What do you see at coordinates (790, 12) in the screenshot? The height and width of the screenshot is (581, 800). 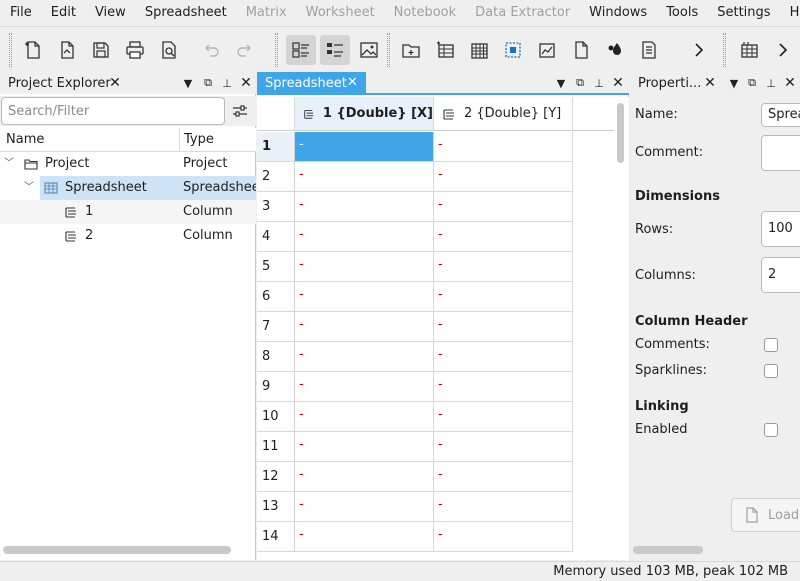 I see `menu-help: Help` at bounding box center [790, 12].